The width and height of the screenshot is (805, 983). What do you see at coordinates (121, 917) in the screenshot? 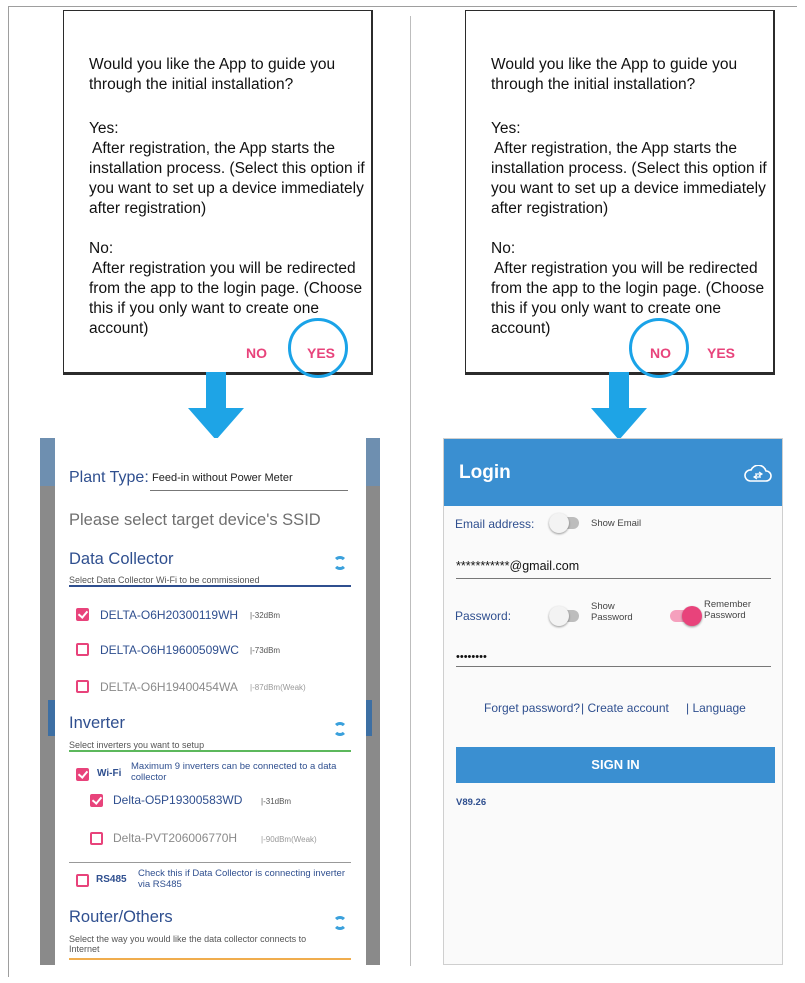
I see `router-title: Router/Others` at bounding box center [121, 917].